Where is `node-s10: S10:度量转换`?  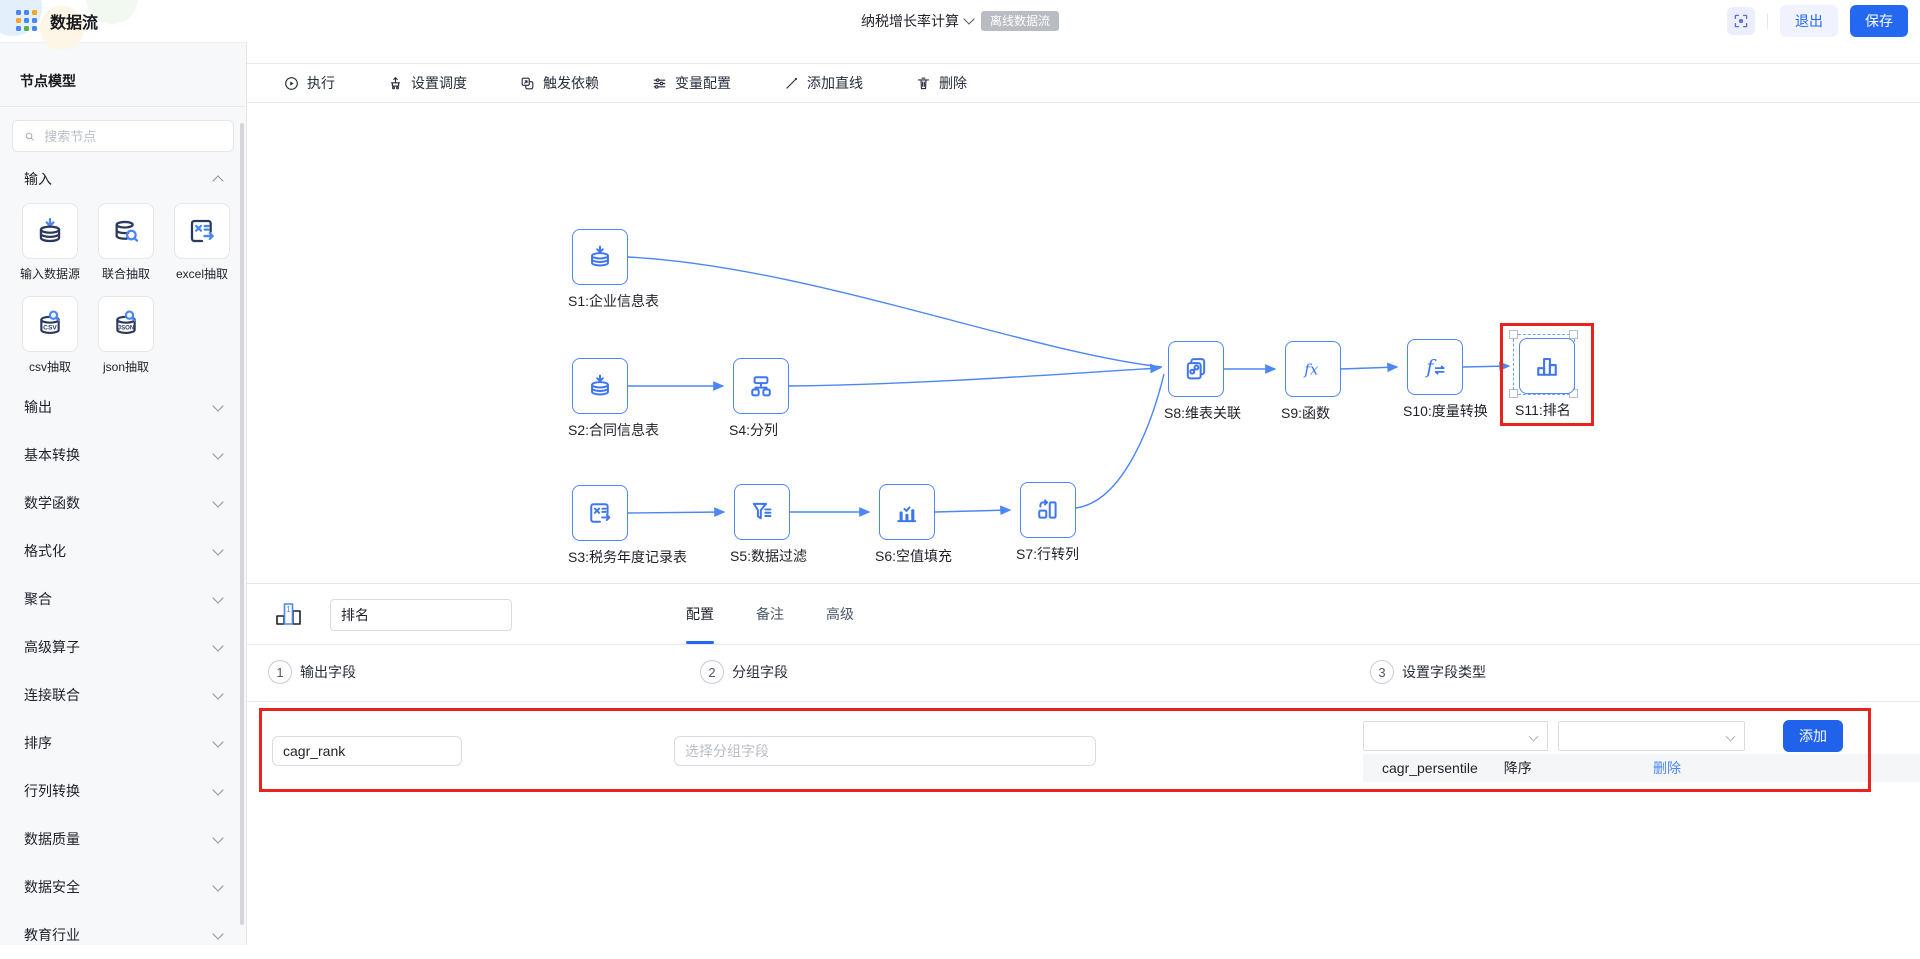
node-s10: S10:度量转换 is located at coordinates (1445, 379).